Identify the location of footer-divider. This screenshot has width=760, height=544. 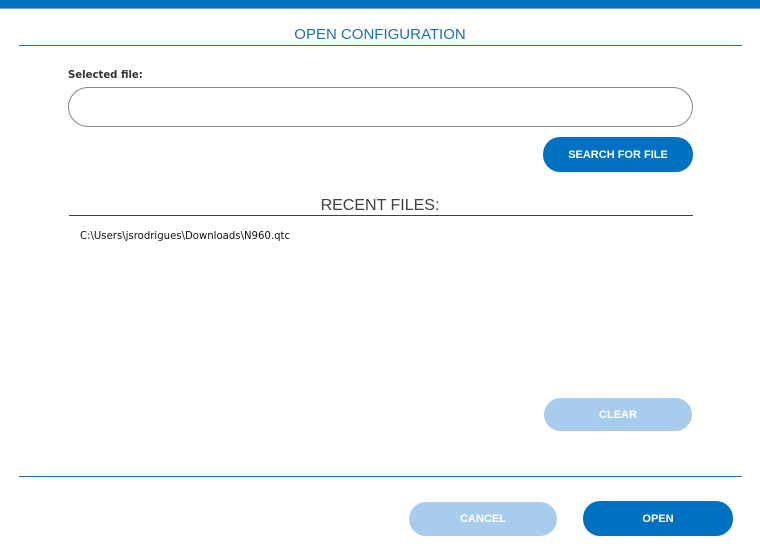
(380, 476).